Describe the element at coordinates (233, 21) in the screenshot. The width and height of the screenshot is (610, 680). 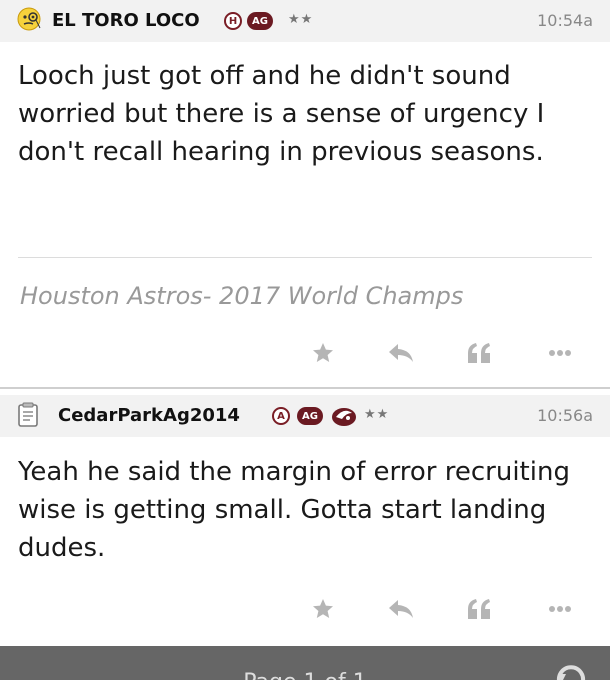
I see `badge-h: H` at that location.